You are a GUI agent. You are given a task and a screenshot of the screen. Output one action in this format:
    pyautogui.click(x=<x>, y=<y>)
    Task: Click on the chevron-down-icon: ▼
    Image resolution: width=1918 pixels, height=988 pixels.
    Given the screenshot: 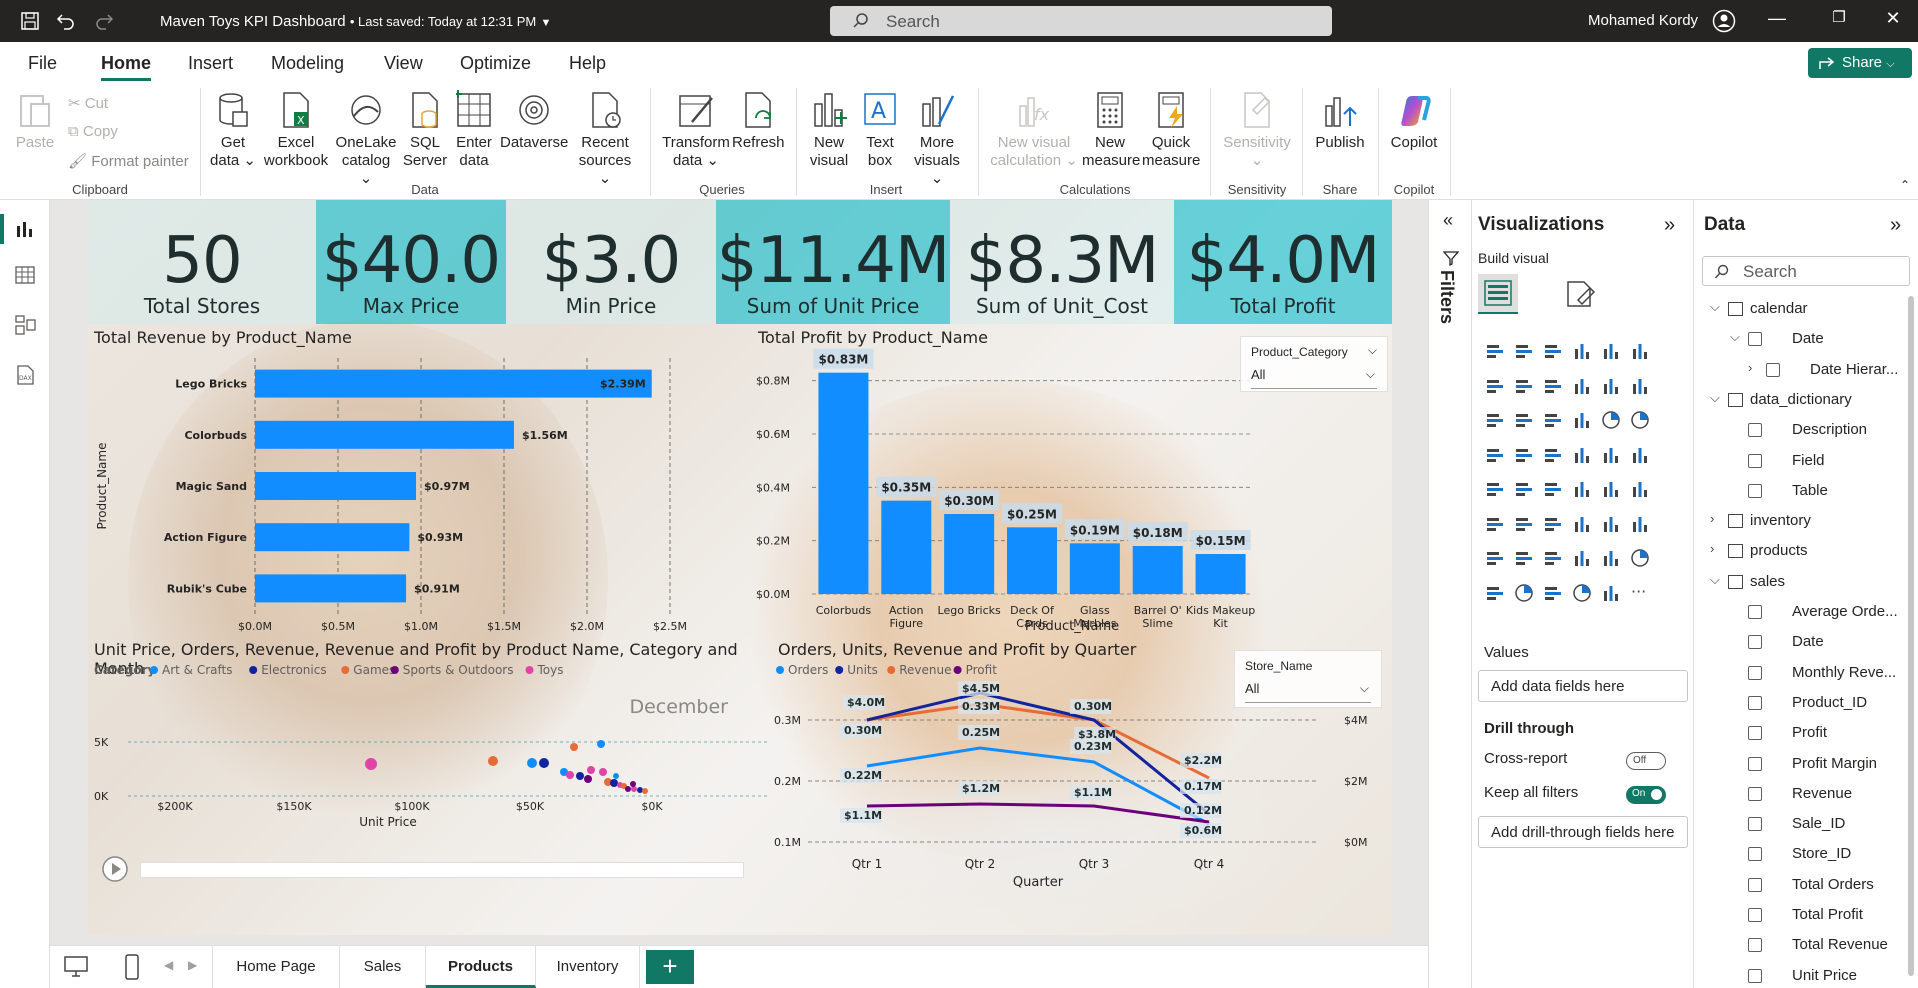 What is the action you would take?
    pyautogui.click(x=545, y=23)
    